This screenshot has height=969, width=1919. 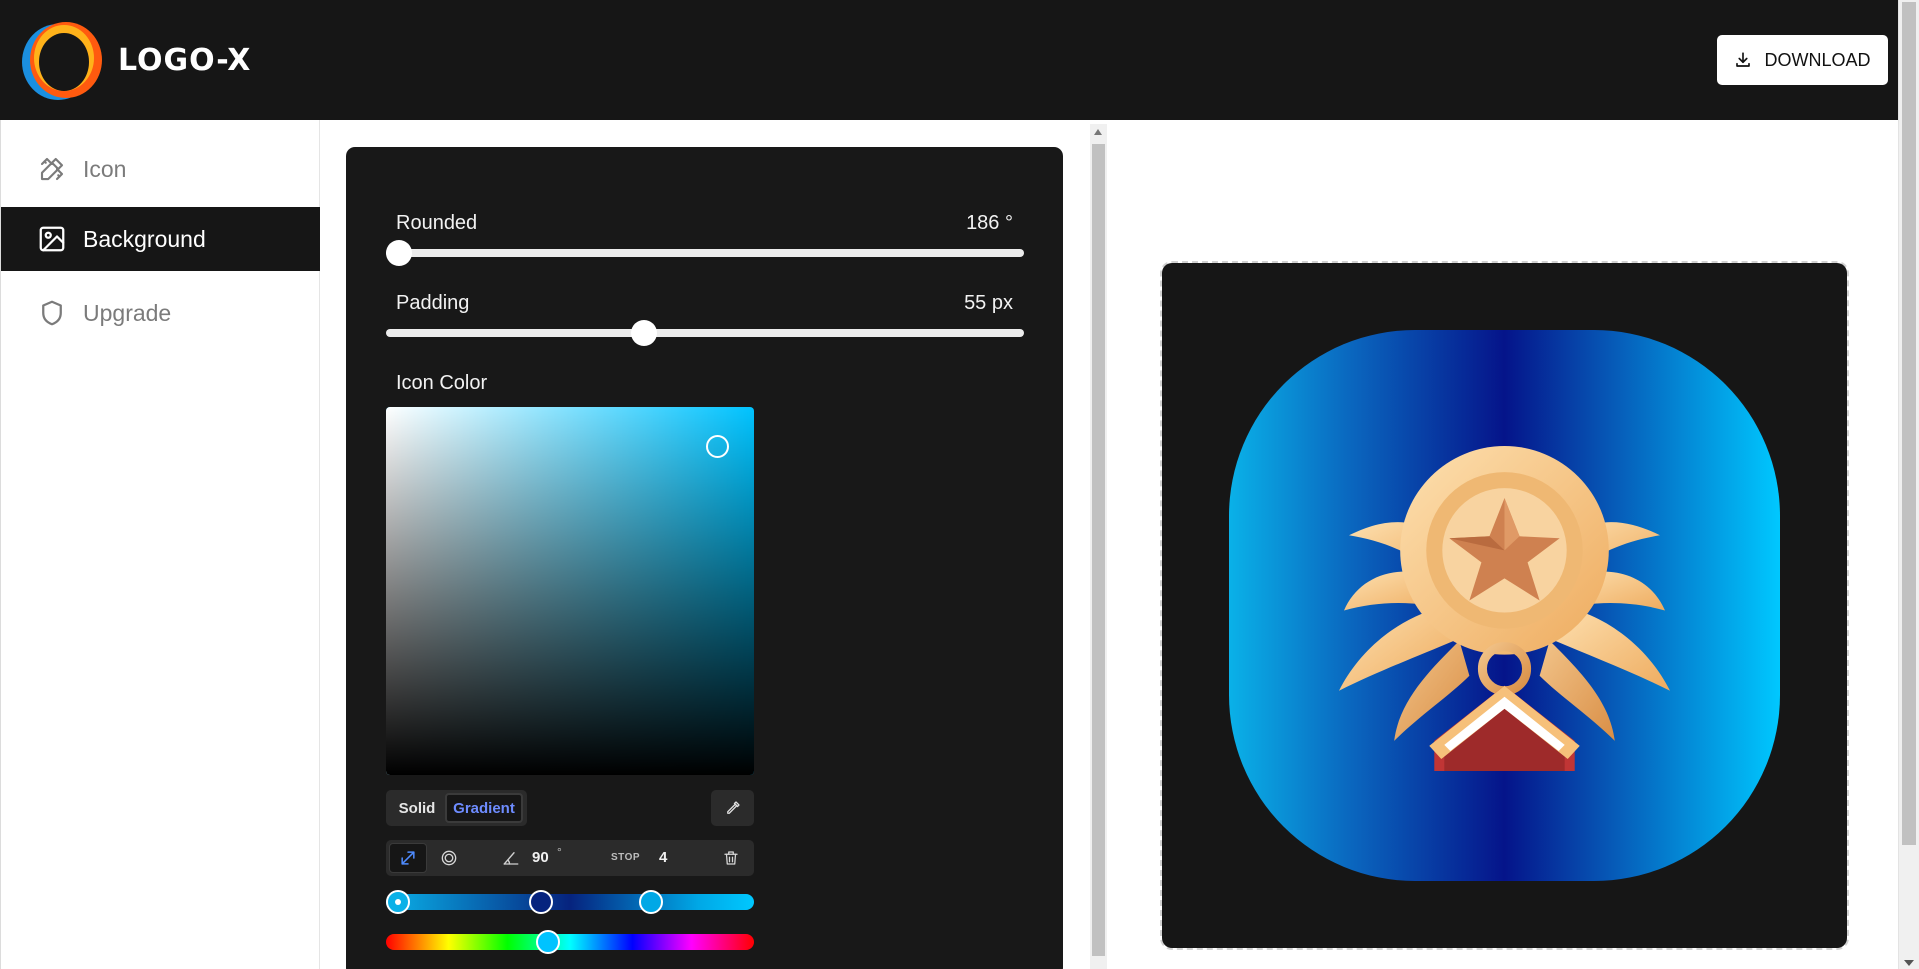 I want to click on rounded-label: Rounded, so click(x=437, y=223).